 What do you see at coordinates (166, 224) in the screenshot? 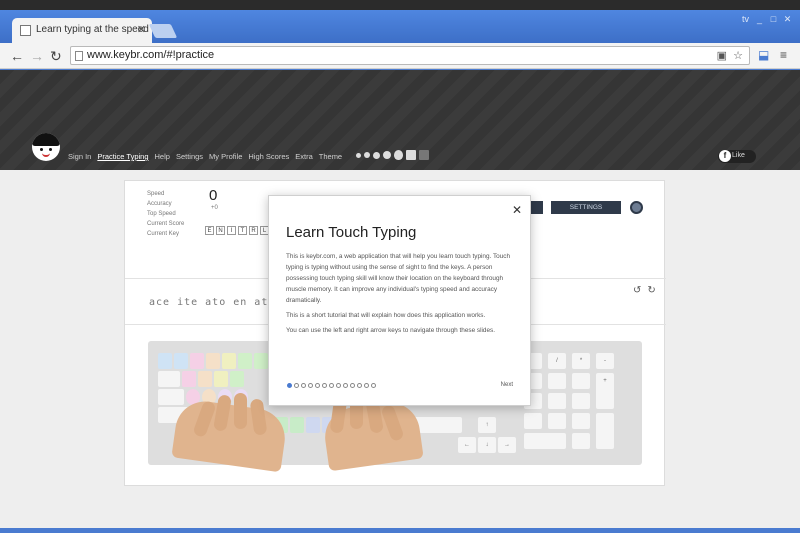
I see `stat-score-label: Current Score` at bounding box center [166, 224].